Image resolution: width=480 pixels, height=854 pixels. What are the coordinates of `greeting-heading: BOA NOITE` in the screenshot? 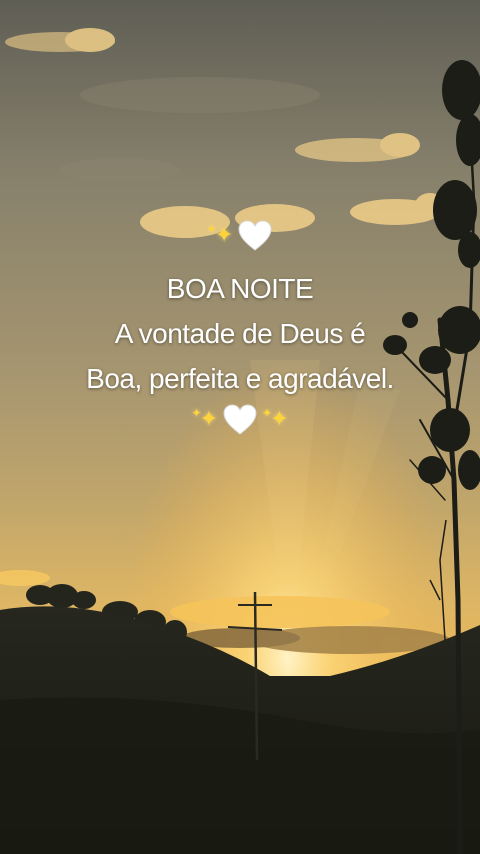 It's located at (240, 288).